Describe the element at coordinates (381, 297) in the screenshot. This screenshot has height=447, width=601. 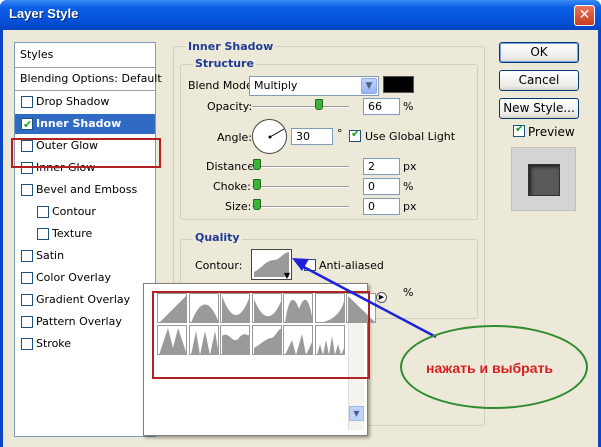
I see `popup-menu-icon: ▶` at that location.